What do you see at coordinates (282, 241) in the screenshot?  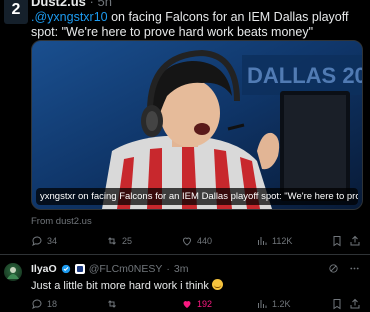 I see `view-count: 112K` at bounding box center [282, 241].